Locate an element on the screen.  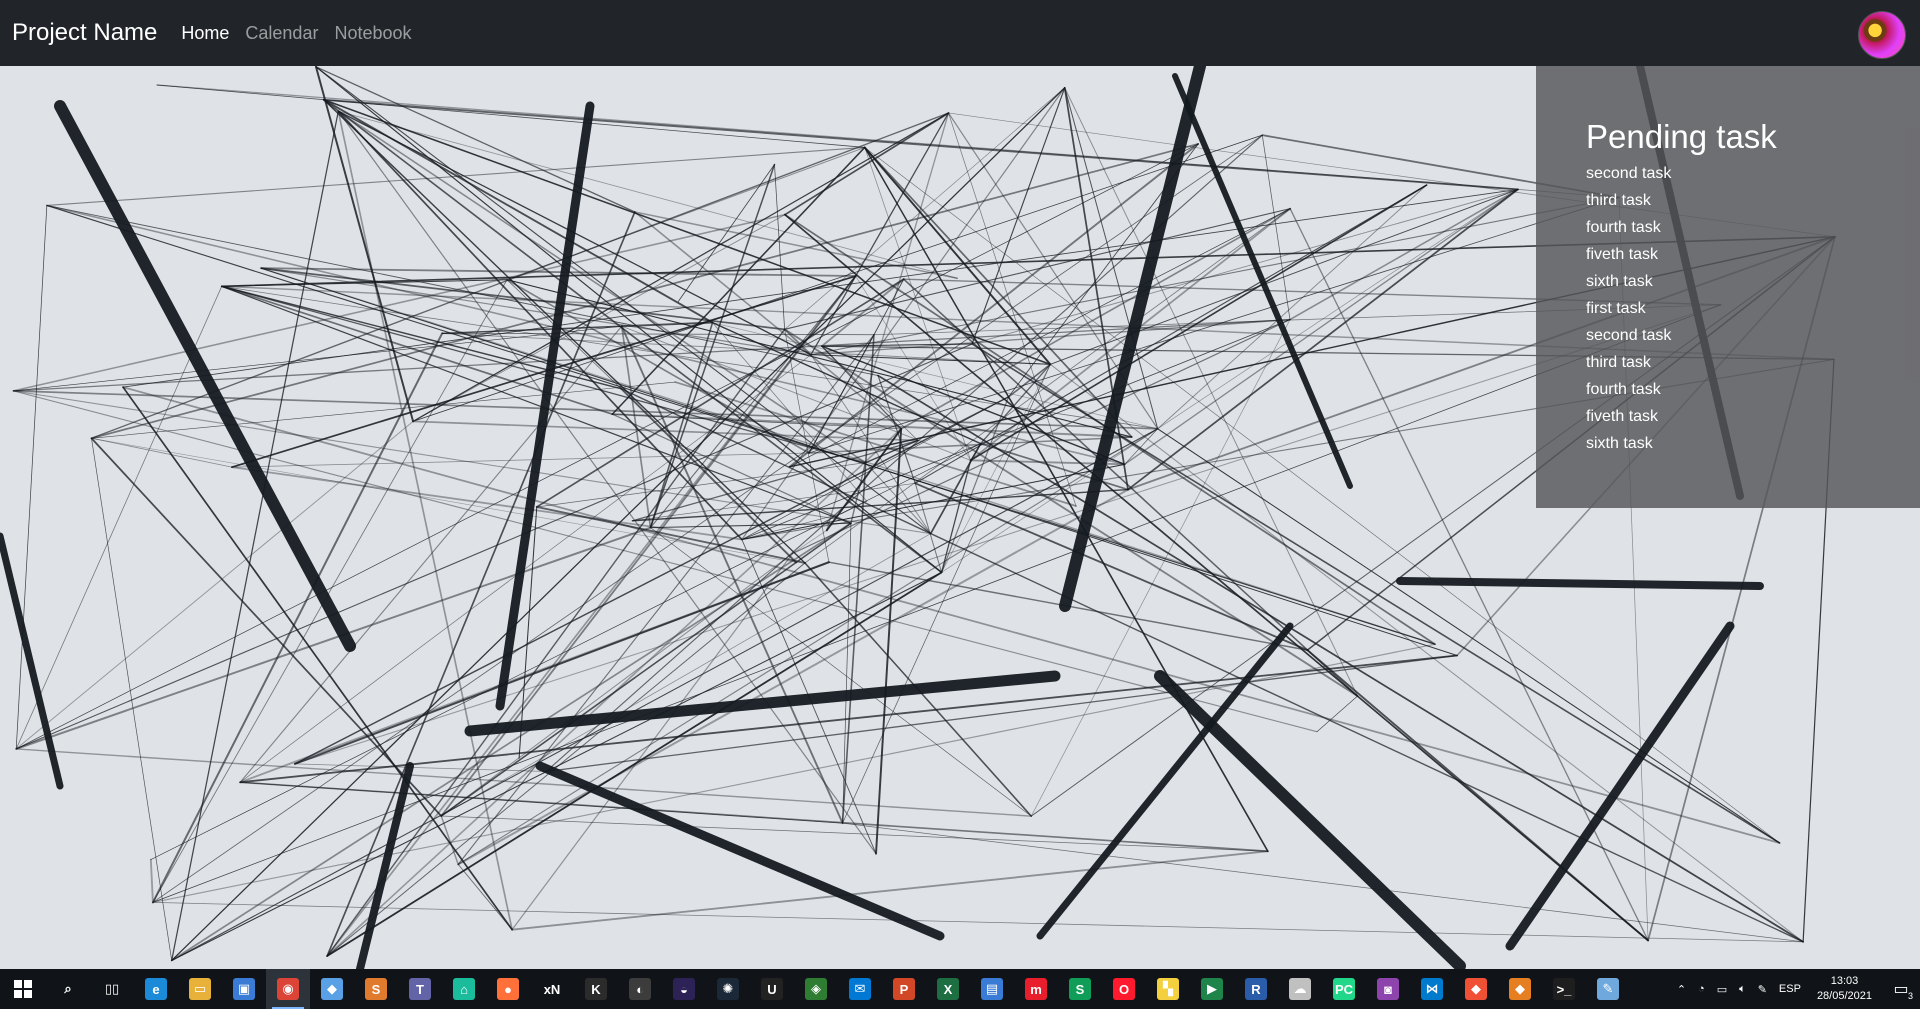
git-kraken-icon: ◐ is located at coordinates (640, 989).